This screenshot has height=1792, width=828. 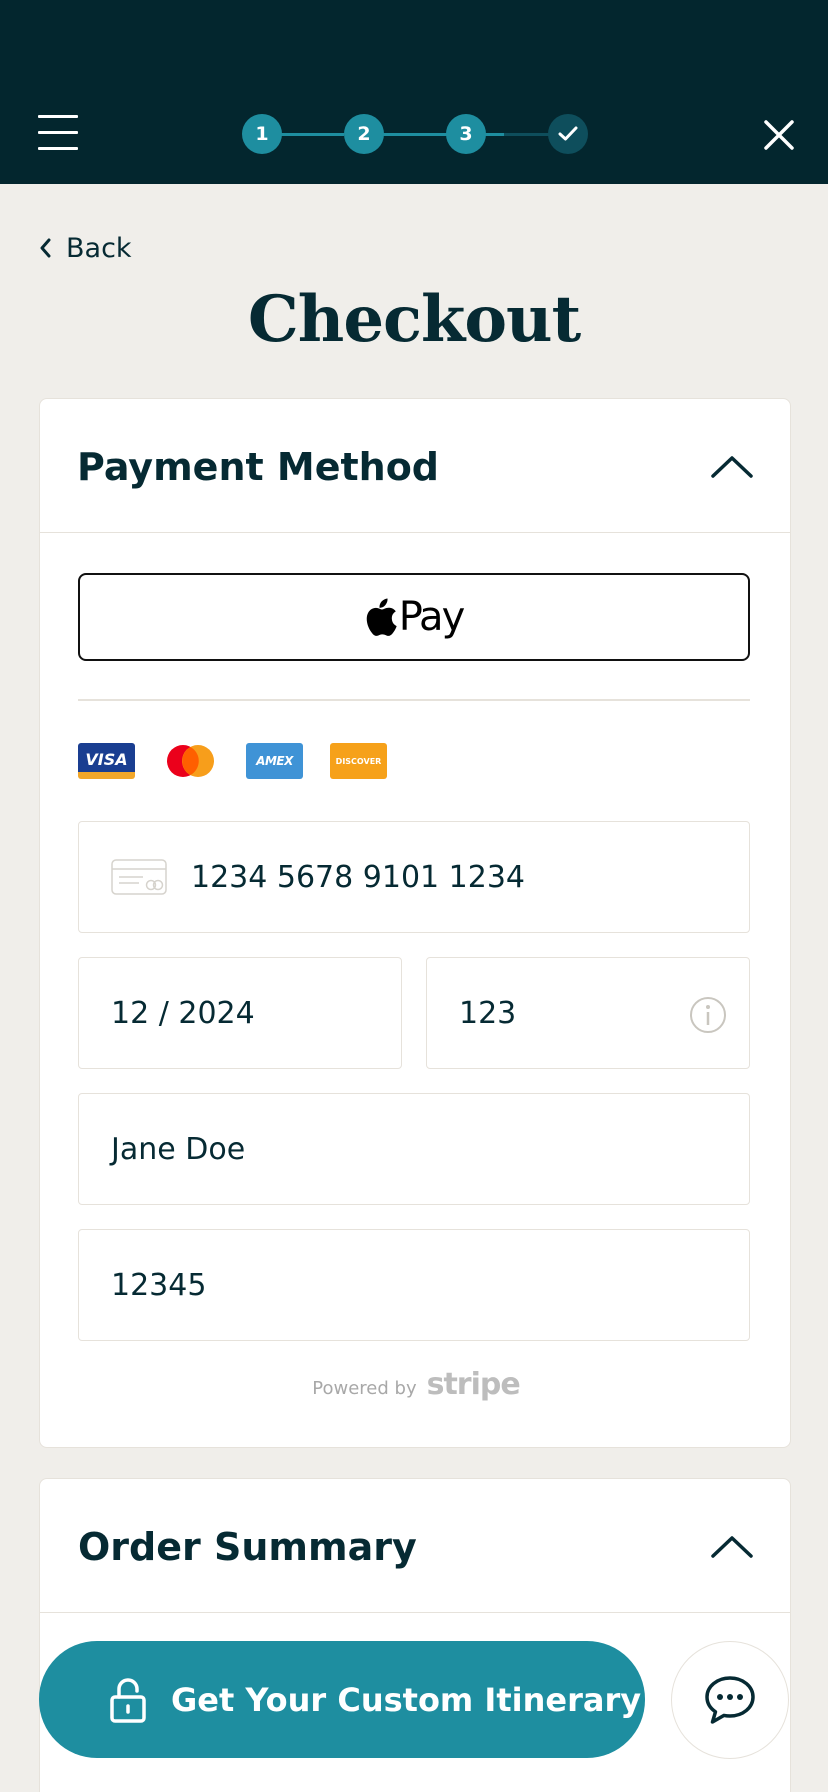 What do you see at coordinates (99, 248) in the screenshot?
I see `back-label: Back` at bounding box center [99, 248].